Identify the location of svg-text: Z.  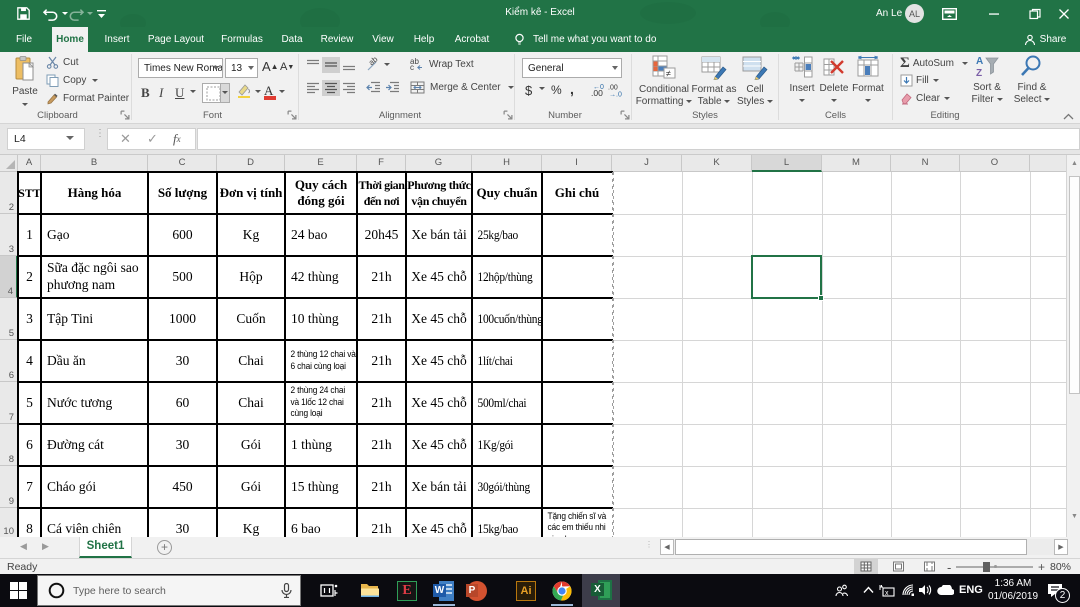
(979, 73).